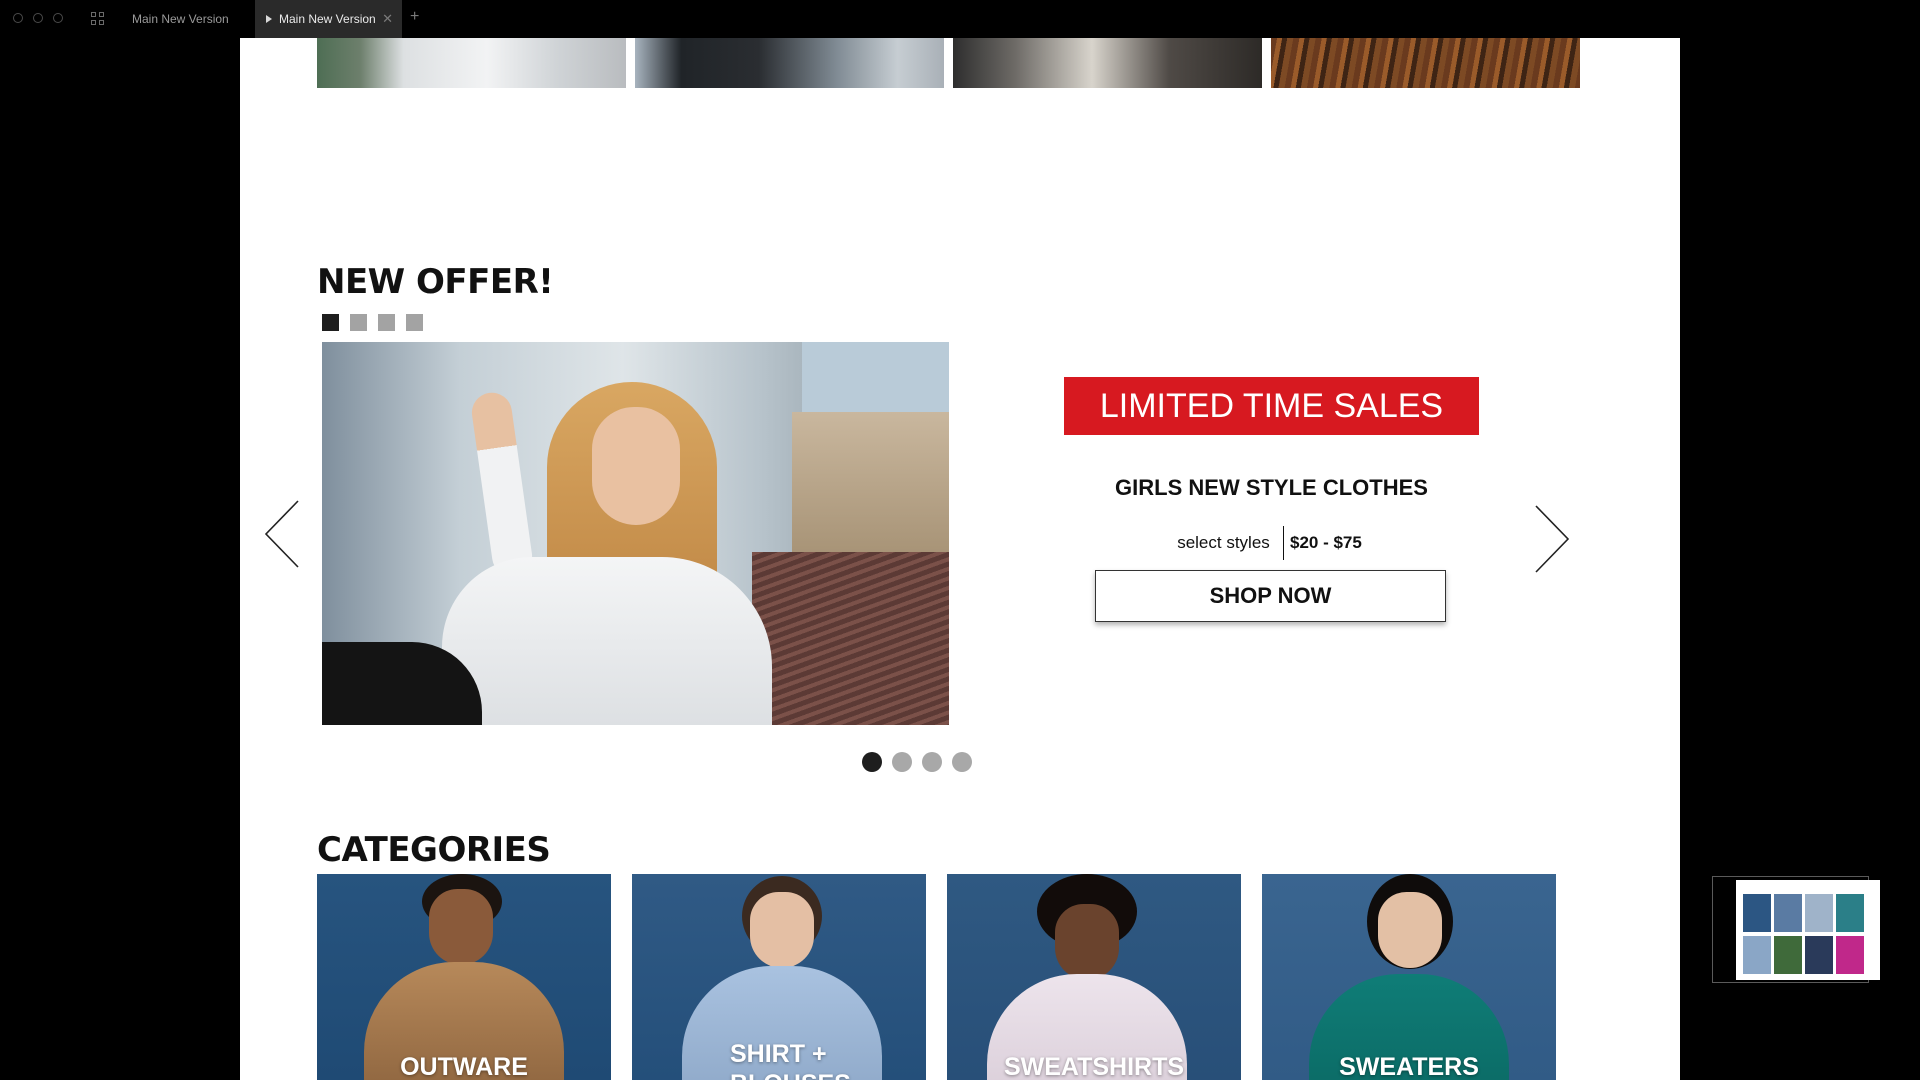  What do you see at coordinates (635, 533) in the screenshot?
I see `offer-hero-image` at bounding box center [635, 533].